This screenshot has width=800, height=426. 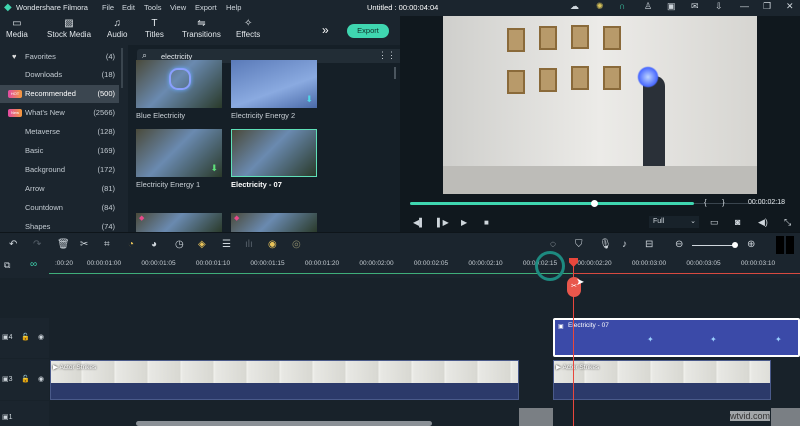 What do you see at coordinates (751, 244) in the screenshot?
I see `zoom-in-icon: ⊕` at bounding box center [751, 244].